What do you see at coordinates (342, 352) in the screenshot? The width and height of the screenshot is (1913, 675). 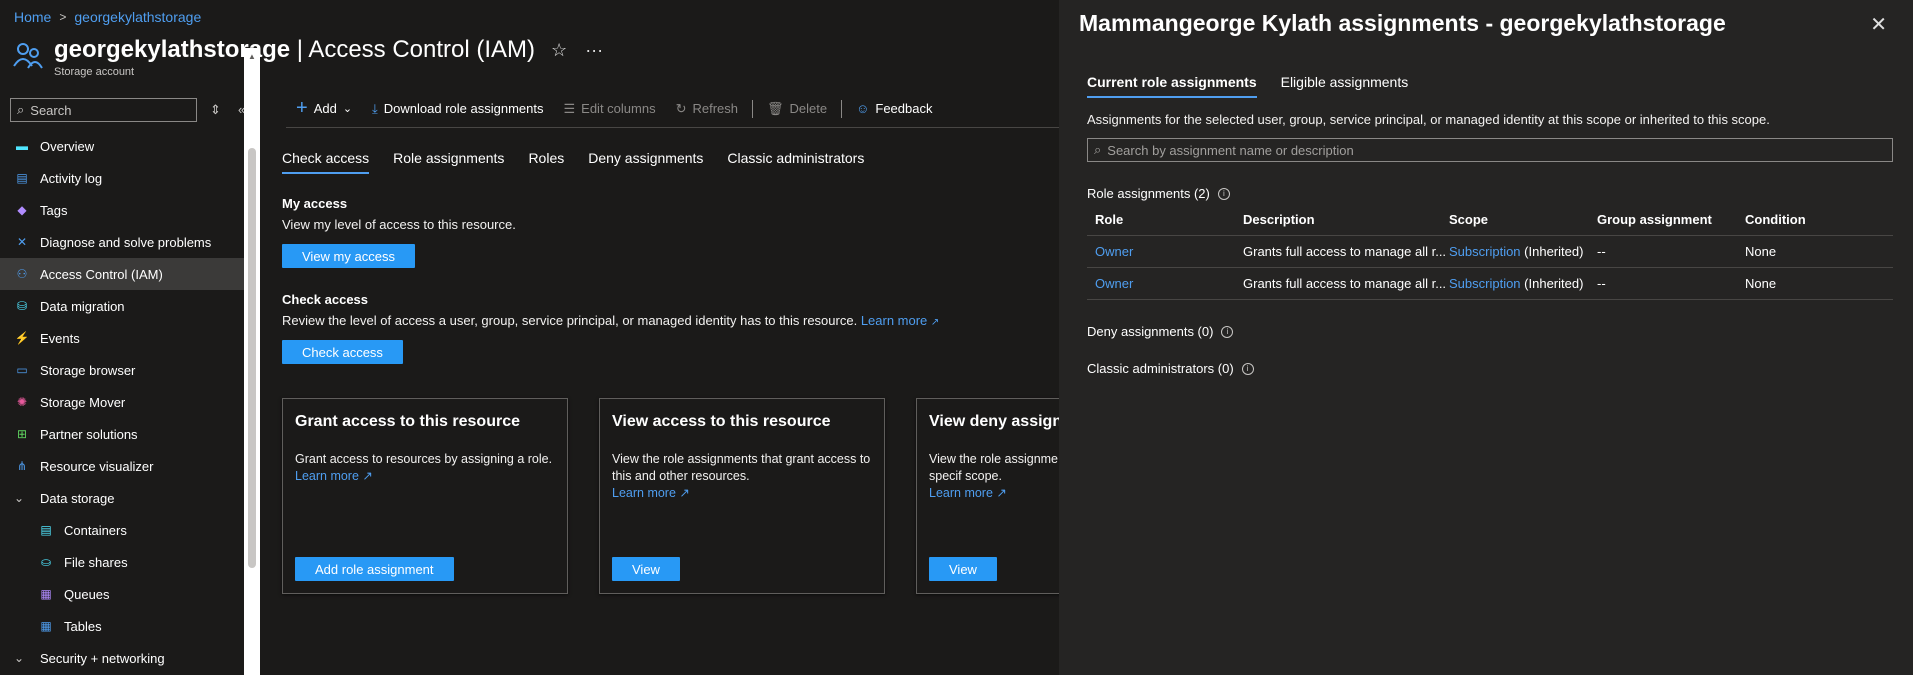 I see `check-access-button: Check access` at bounding box center [342, 352].